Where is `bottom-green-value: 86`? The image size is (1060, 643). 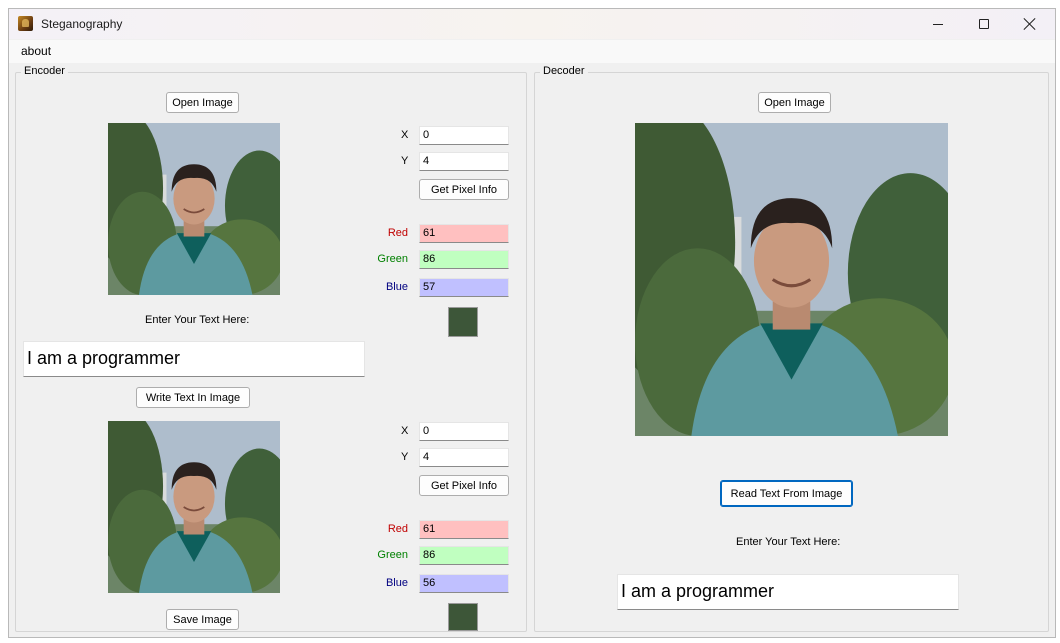 bottom-green-value: 86 is located at coordinates (464, 555).